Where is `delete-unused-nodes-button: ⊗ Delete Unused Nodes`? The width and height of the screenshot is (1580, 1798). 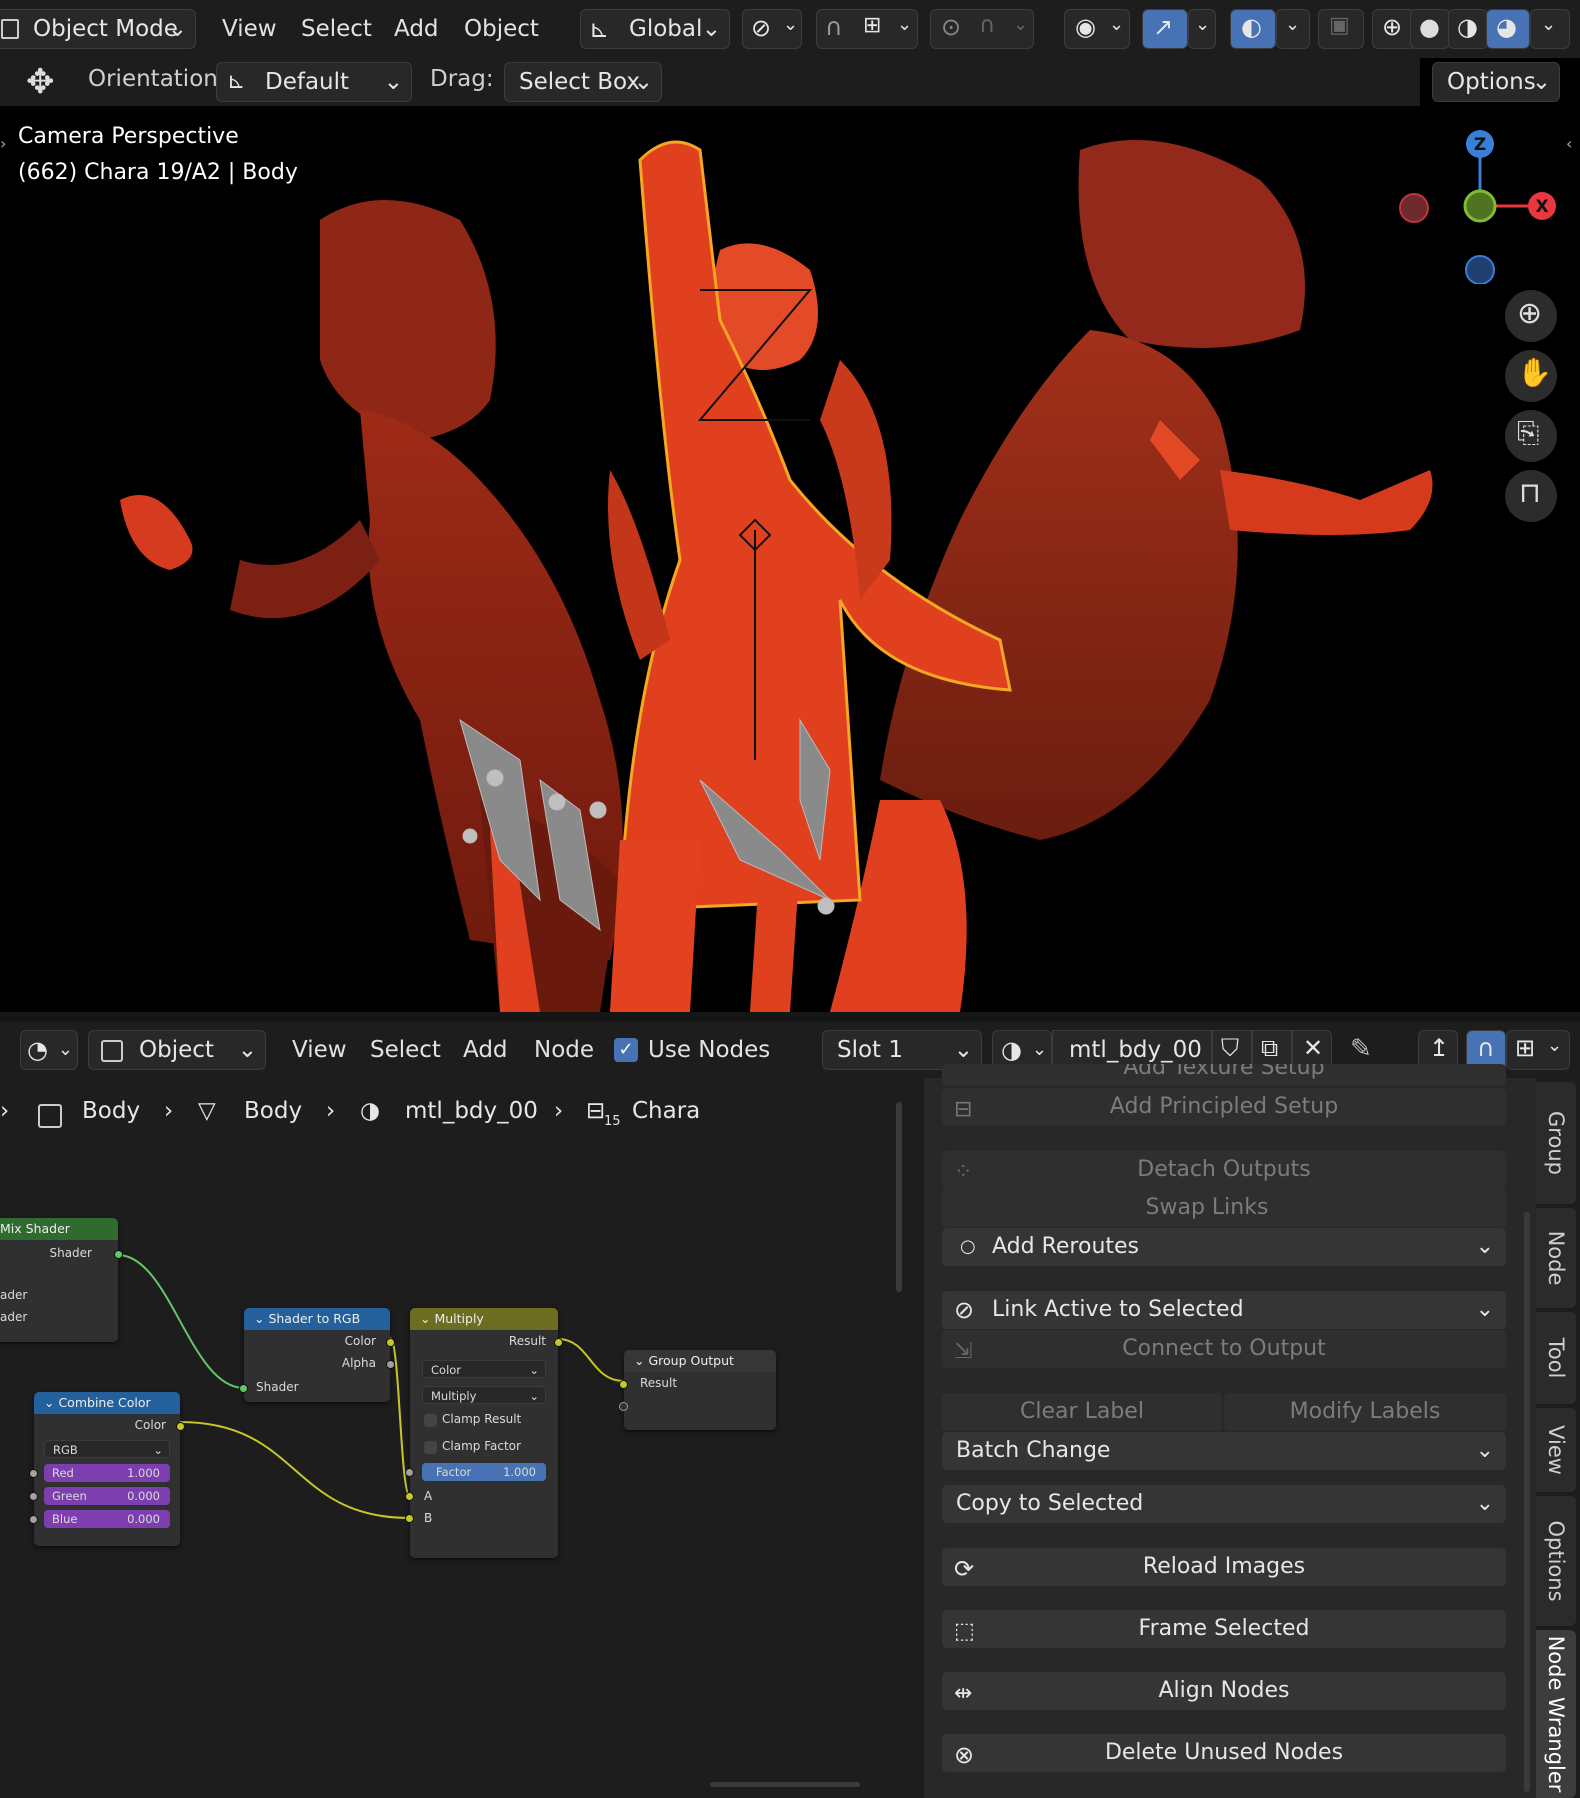
delete-unused-nodes-button: ⊗ Delete Unused Nodes is located at coordinates (1224, 1753).